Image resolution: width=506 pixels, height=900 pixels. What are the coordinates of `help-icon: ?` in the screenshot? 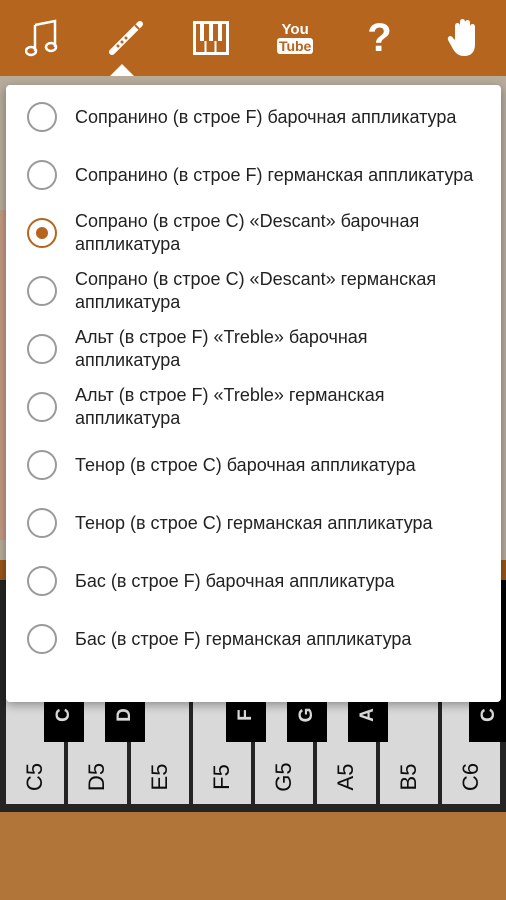 It's located at (379, 38).